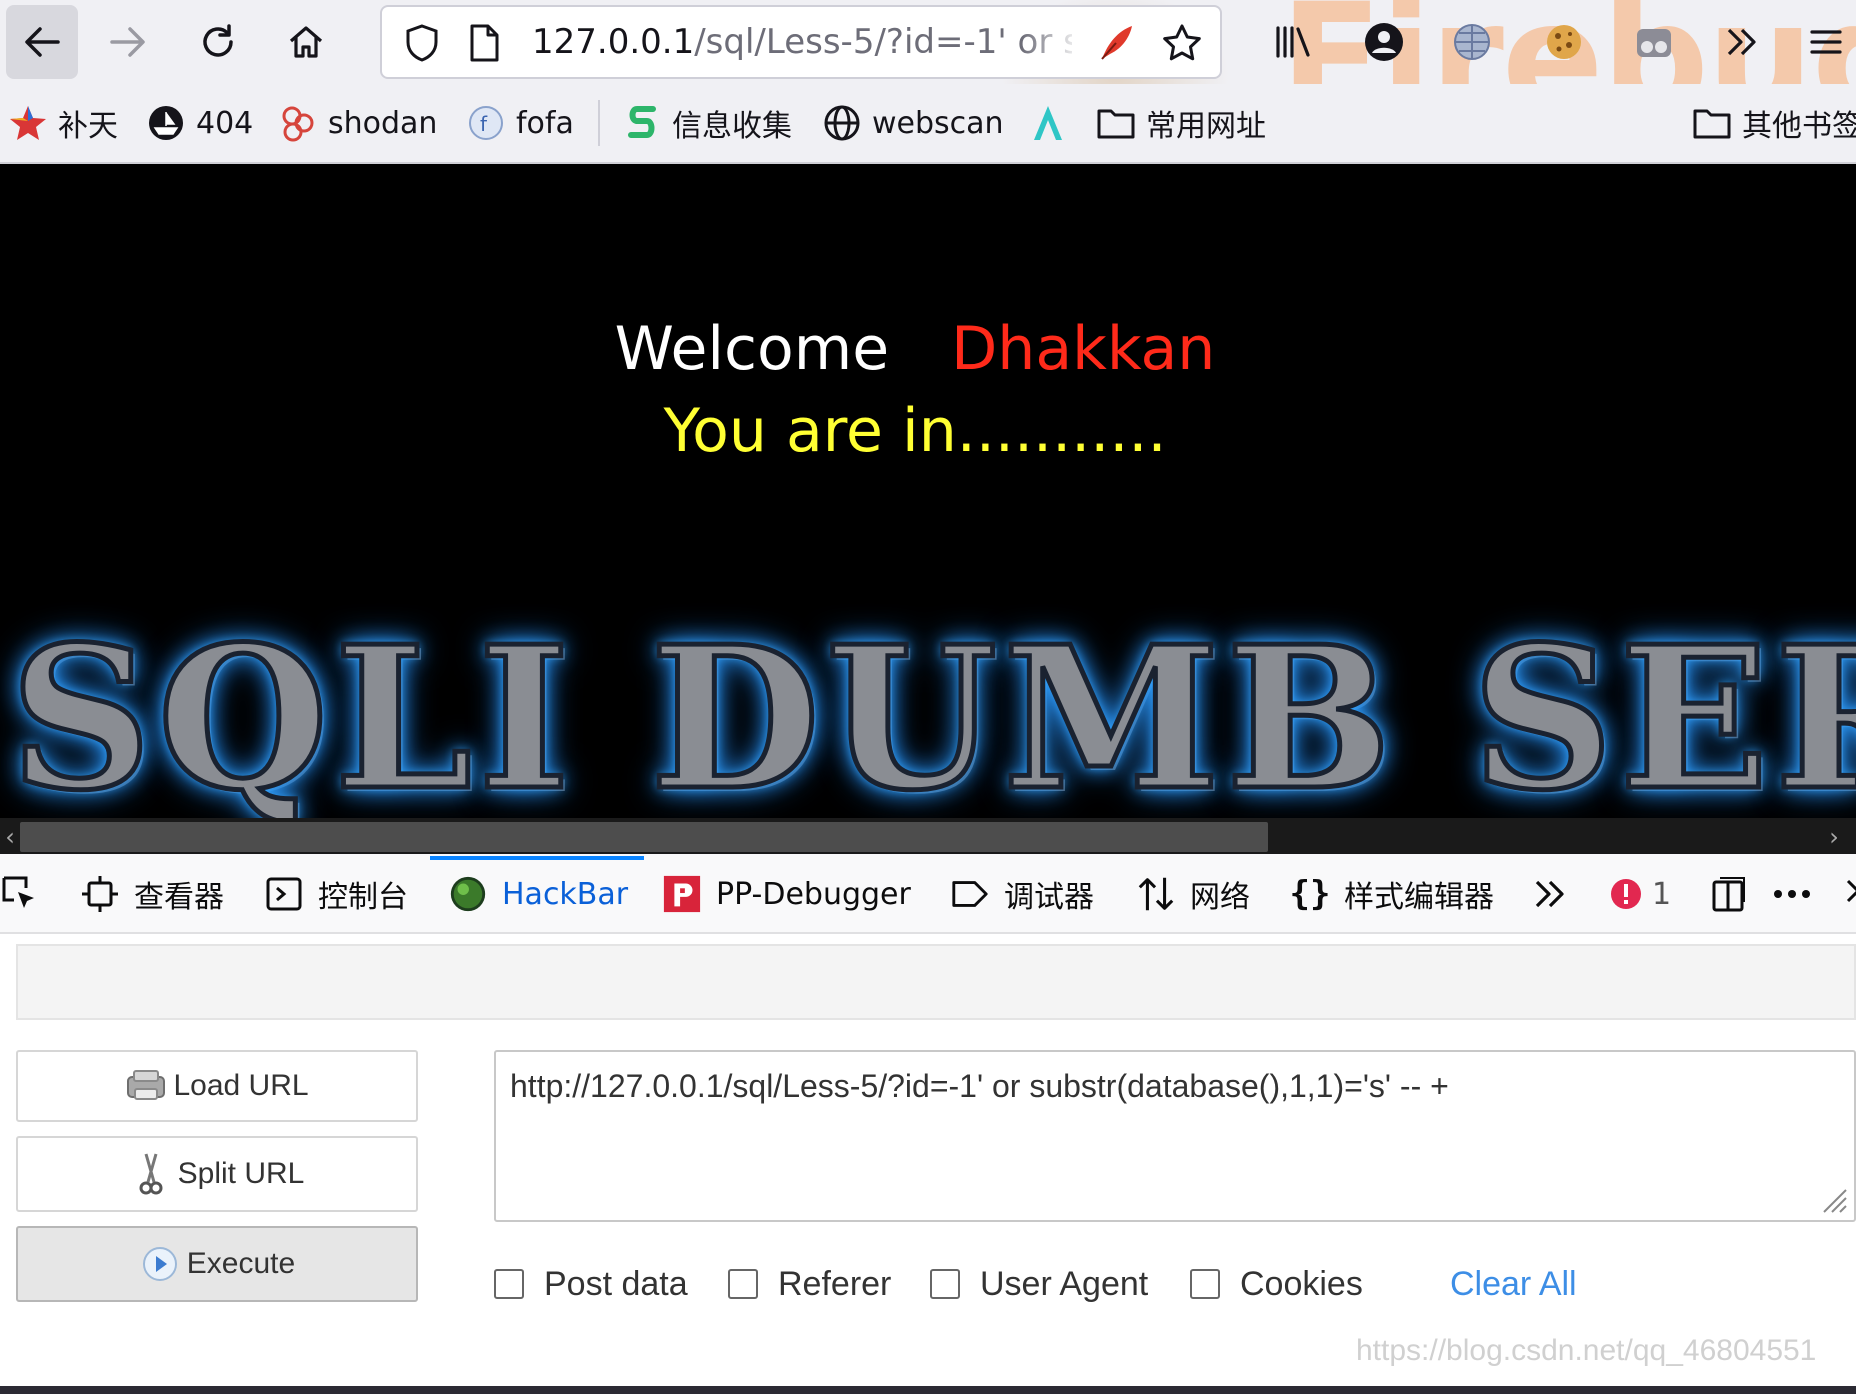  Describe the element at coordinates (1834, 837) in the screenshot. I see `scroll-right-icon: ›` at that location.